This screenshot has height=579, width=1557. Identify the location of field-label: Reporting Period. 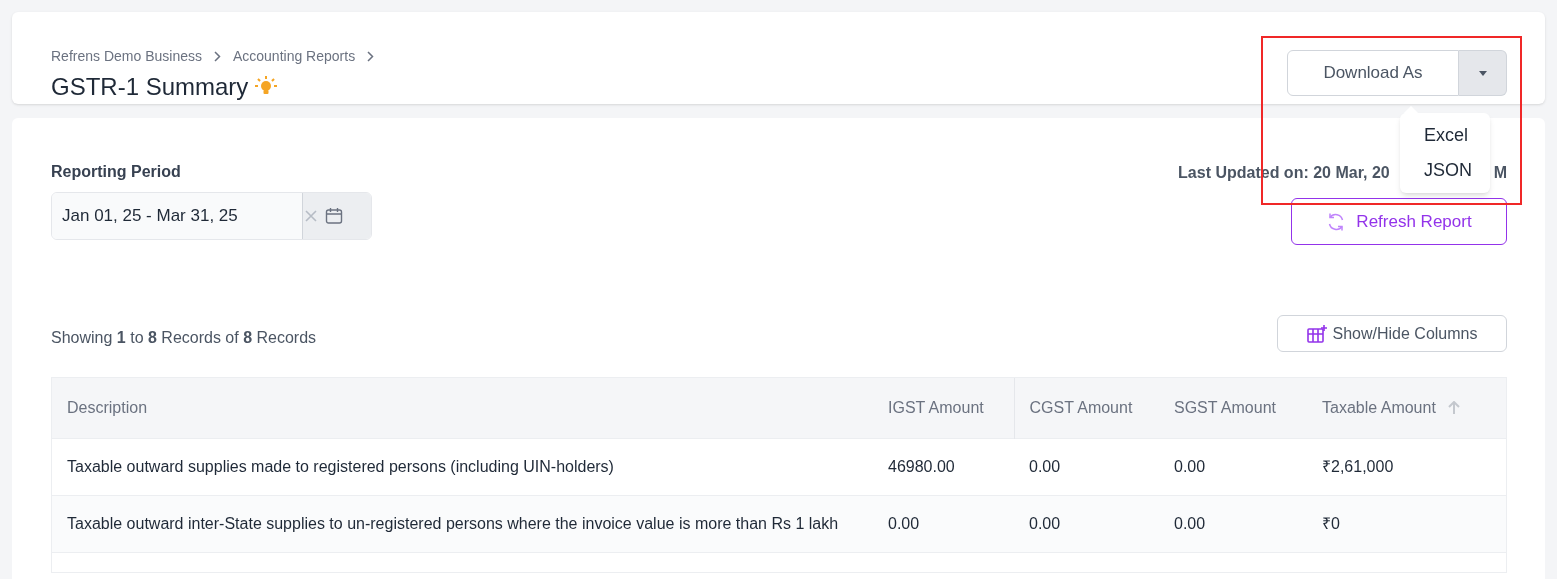
(116, 172).